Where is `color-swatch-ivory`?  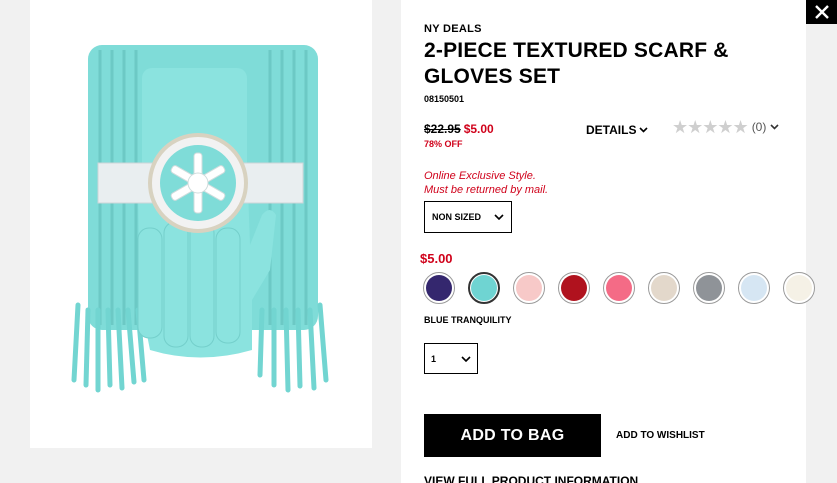
color-swatch-ivory is located at coordinates (799, 288).